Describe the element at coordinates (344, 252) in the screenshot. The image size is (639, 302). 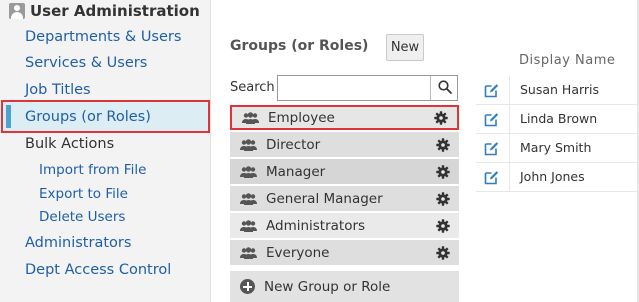
I see `group-row: Everyone` at that location.